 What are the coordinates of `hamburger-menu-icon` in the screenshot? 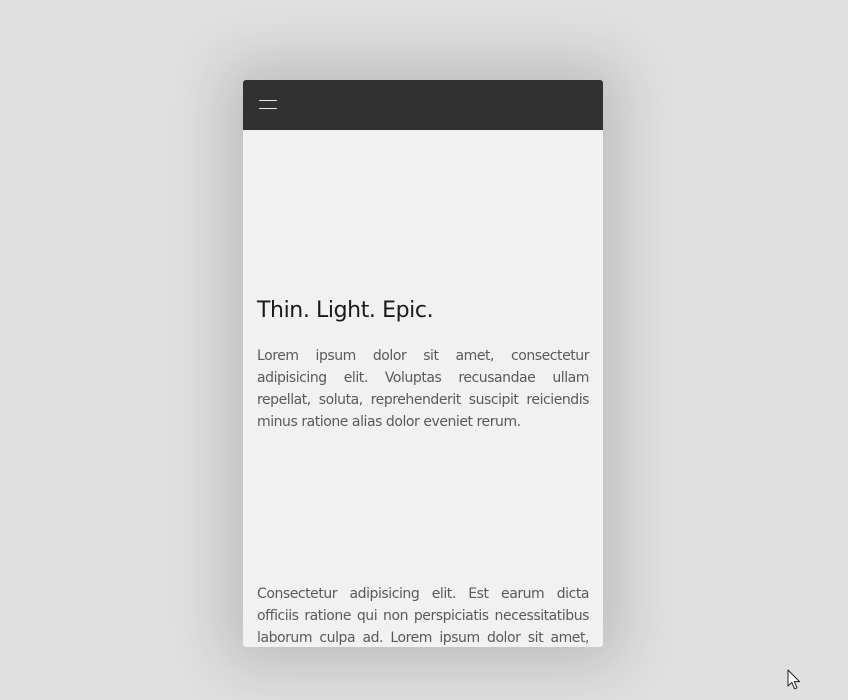 It's located at (268, 104).